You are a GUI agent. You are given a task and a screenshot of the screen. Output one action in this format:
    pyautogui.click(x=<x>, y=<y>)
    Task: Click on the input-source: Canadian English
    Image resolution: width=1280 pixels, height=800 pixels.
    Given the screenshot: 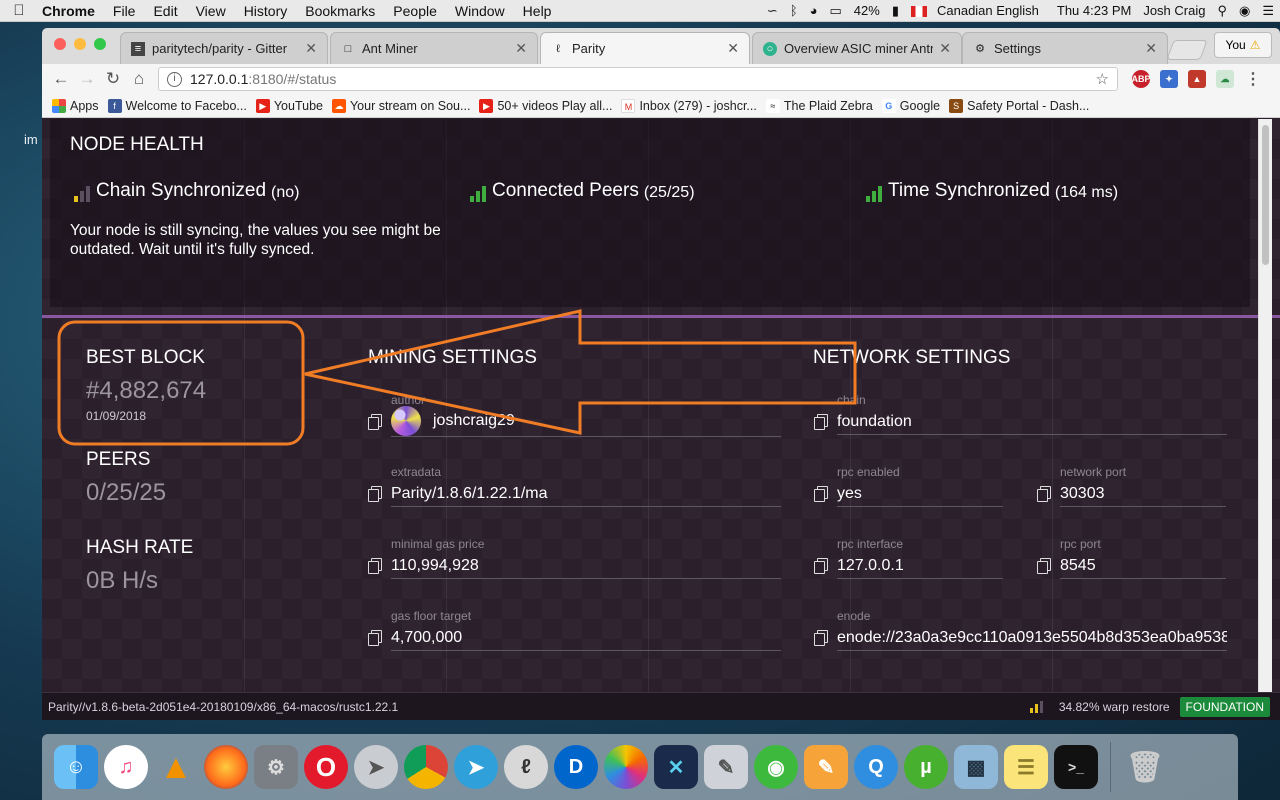 What is the action you would take?
    pyautogui.click(x=978, y=10)
    